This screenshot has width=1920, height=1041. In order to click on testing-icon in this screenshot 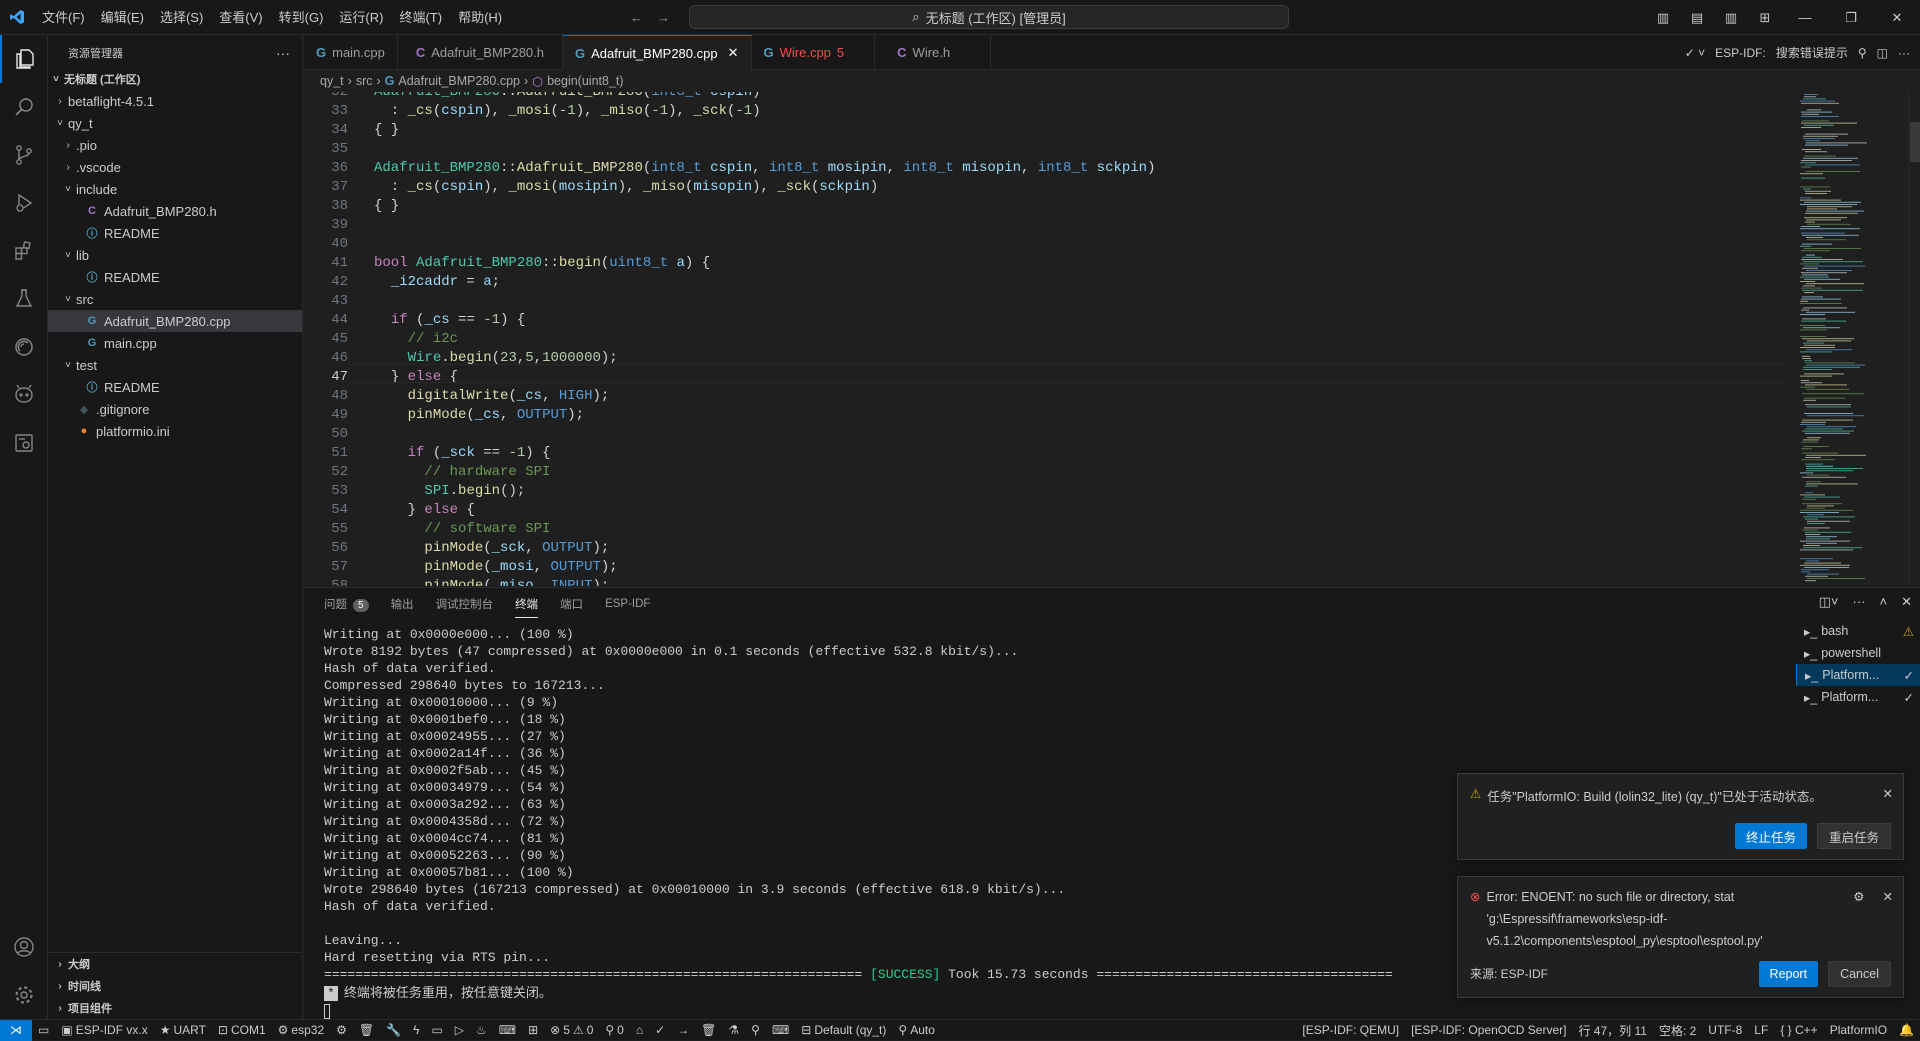, I will do `click(24, 299)`.